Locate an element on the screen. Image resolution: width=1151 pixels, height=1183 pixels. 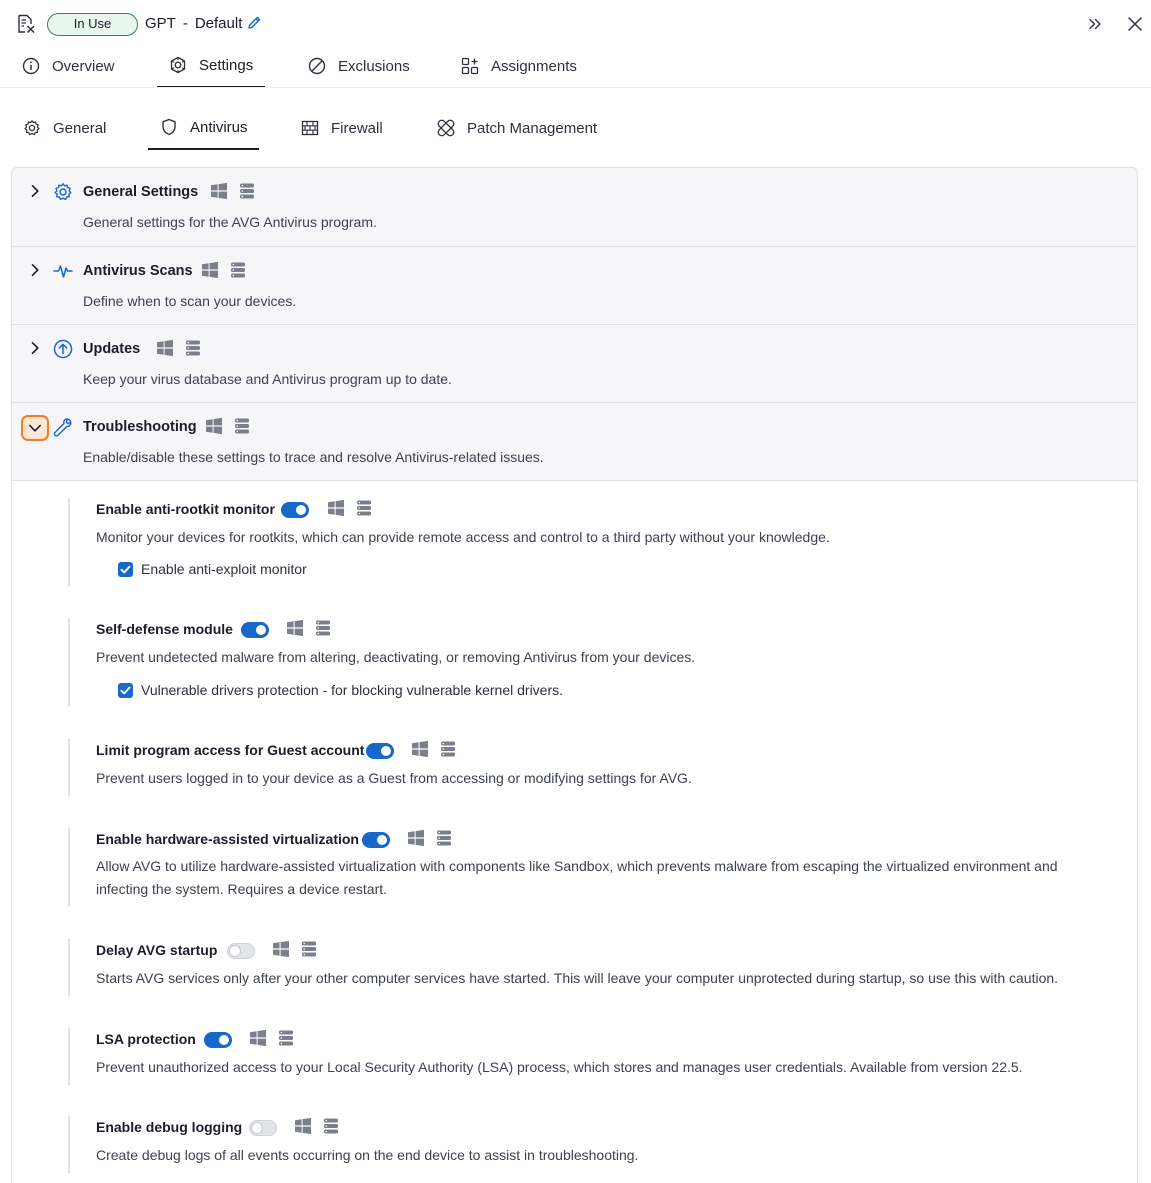
pulse-icon is located at coordinates (63, 271).